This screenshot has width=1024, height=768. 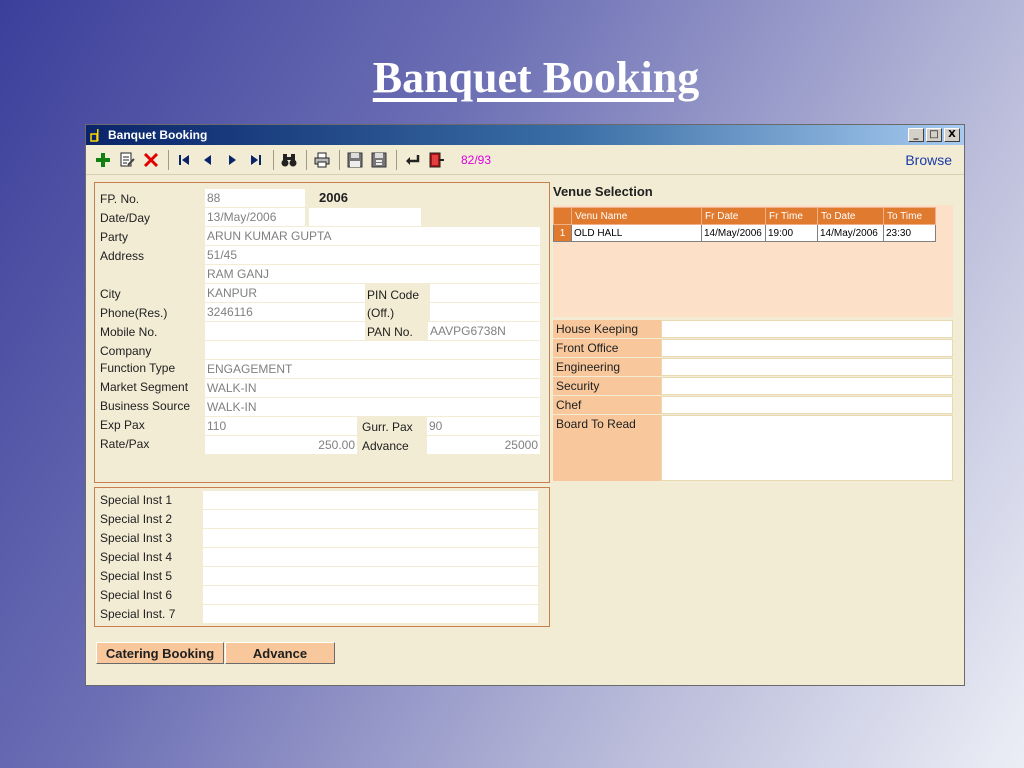 I want to click on house-keeping-field, so click(x=807, y=329).